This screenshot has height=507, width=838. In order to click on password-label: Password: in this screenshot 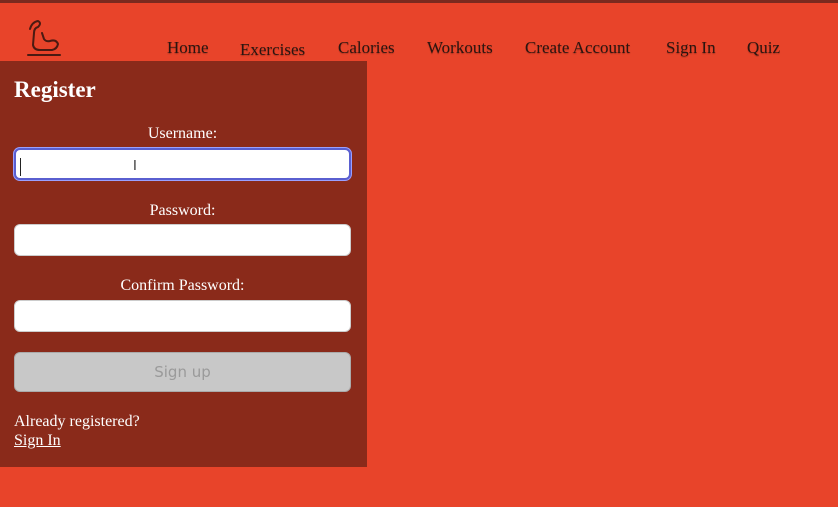, I will do `click(182, 210)`.